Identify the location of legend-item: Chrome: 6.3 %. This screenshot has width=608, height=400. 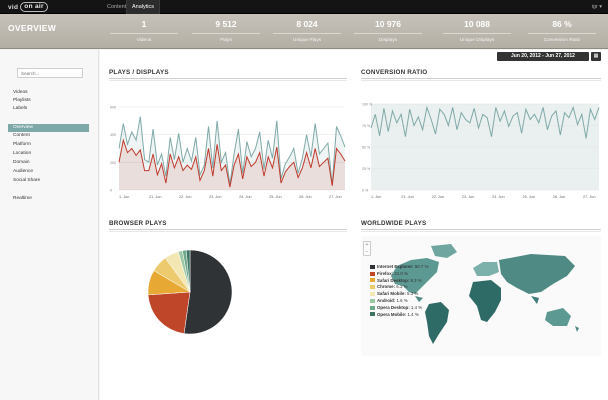
(389, 286).